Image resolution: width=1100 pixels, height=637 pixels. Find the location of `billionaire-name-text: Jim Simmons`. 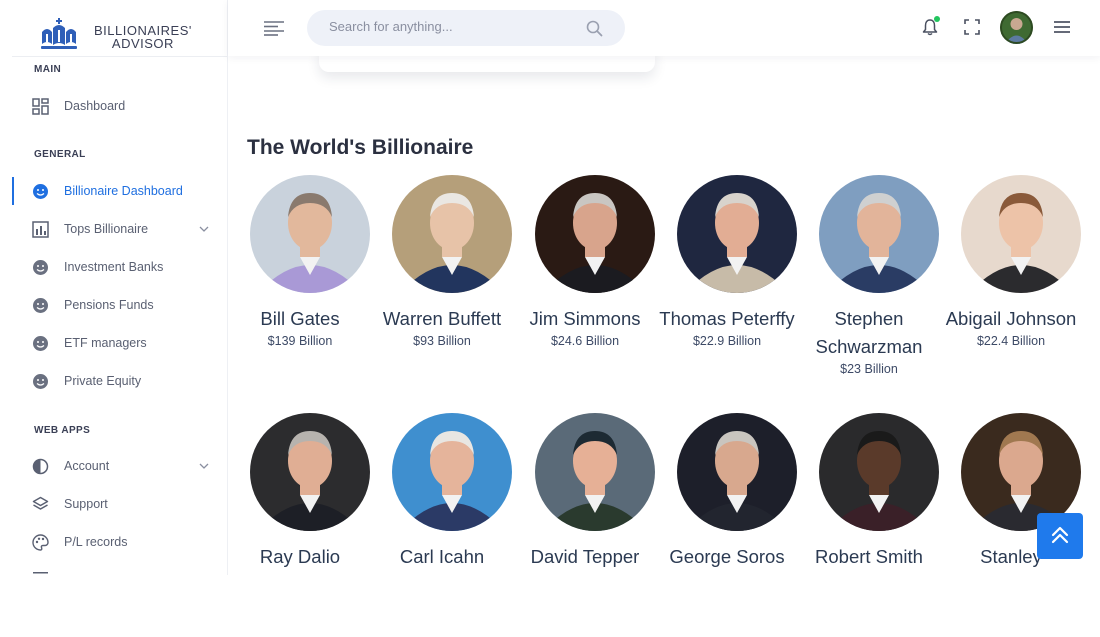

billionaire-name-text: Jim Simmons is located at coordinates (585, 318).